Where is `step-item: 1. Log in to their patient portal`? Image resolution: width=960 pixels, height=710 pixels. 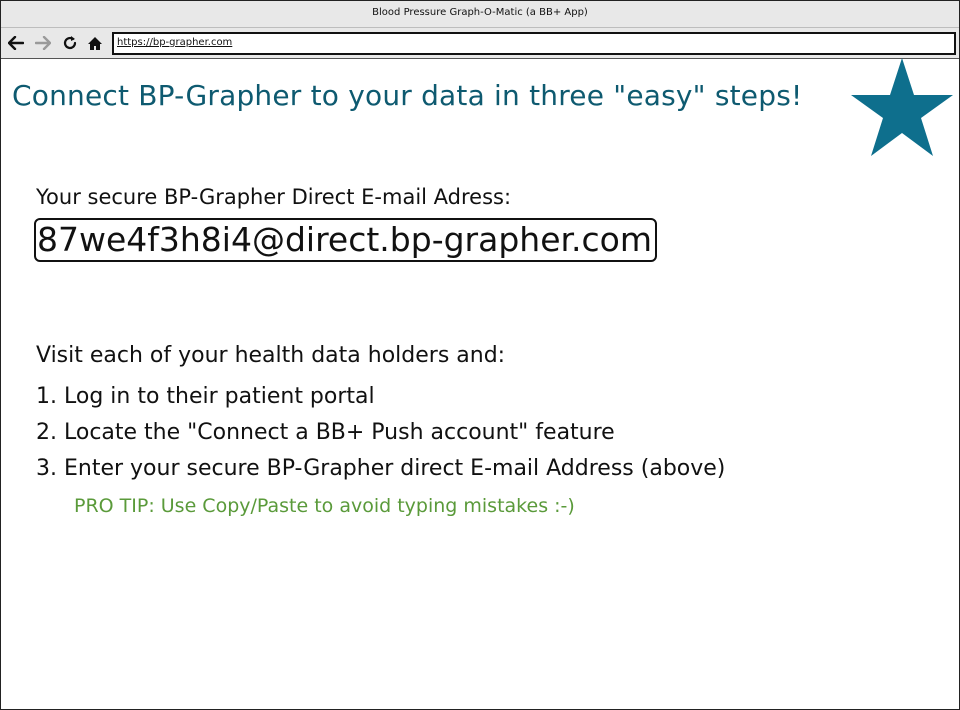
step-item: 1. Log in to their patient portal is located at coordinates (205, 396).